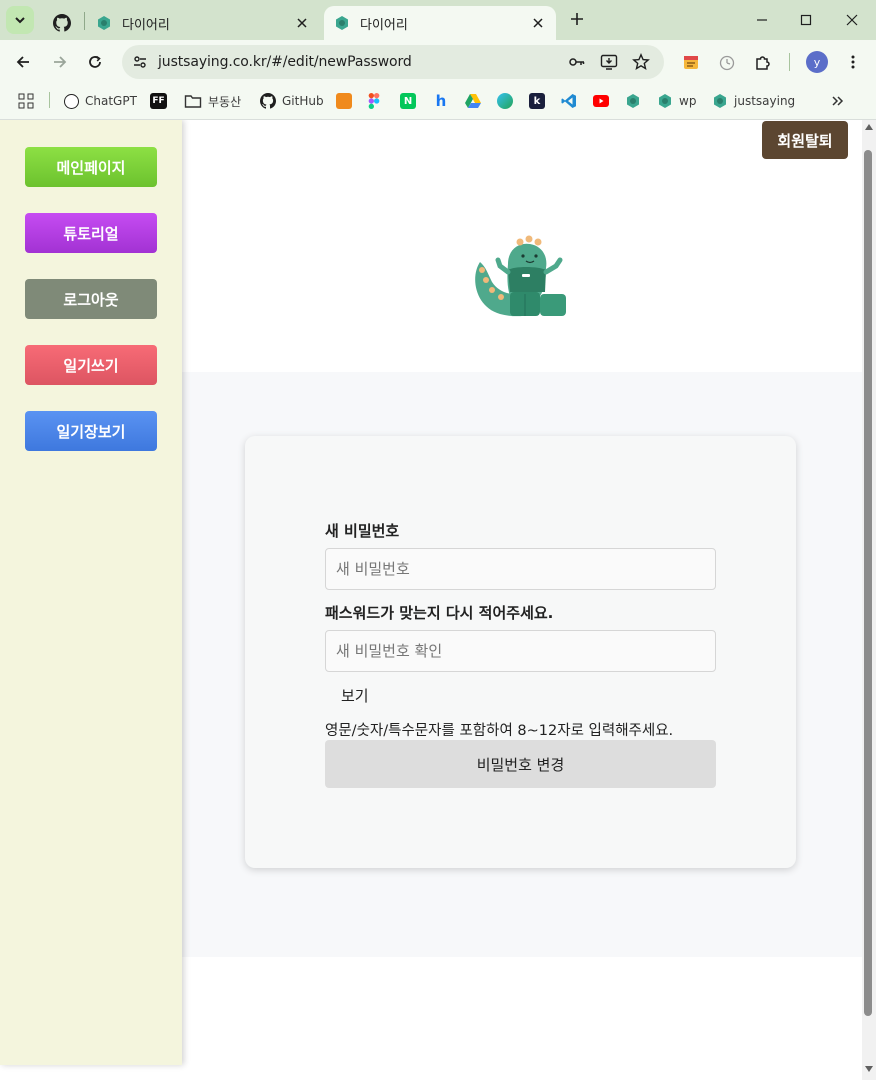 Image resolution: width=876 pixels, height=1080 pixels. Describe the element at coordinates (499, 731) in the screenshot. I see `password-rule-hint: 영문/숫자/특수문자를 포함하여 8~12자로 입력해주세요.` at that location.